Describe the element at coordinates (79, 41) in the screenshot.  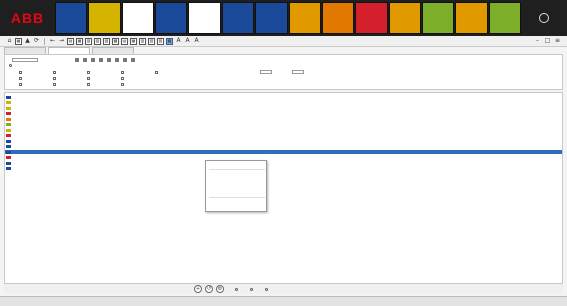
I see `display-icon-2: ▦` at that location.